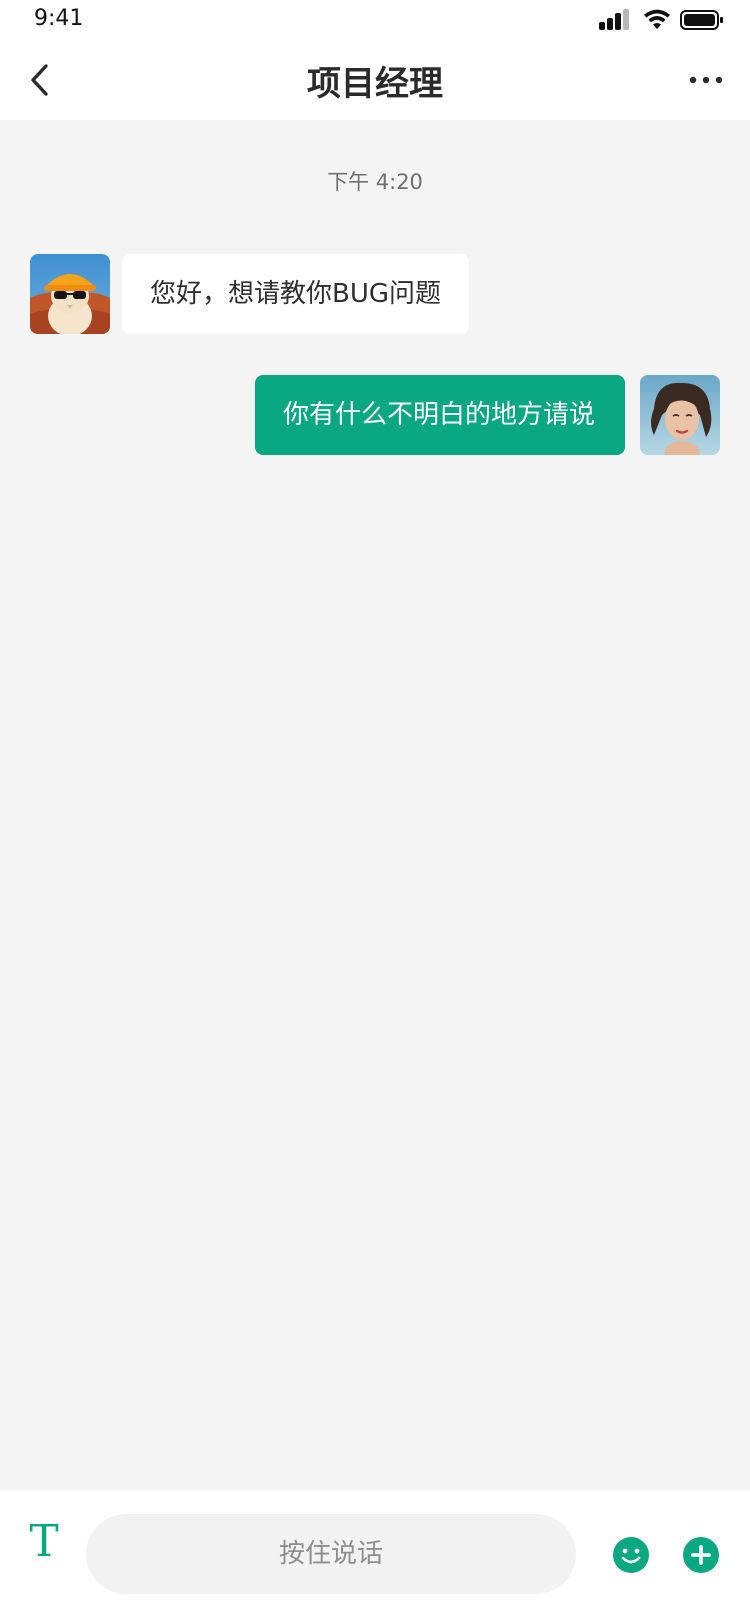 The height and width of the screenshot is (1624, 750). I want to click on user-avatar-image, so click(680, 415).